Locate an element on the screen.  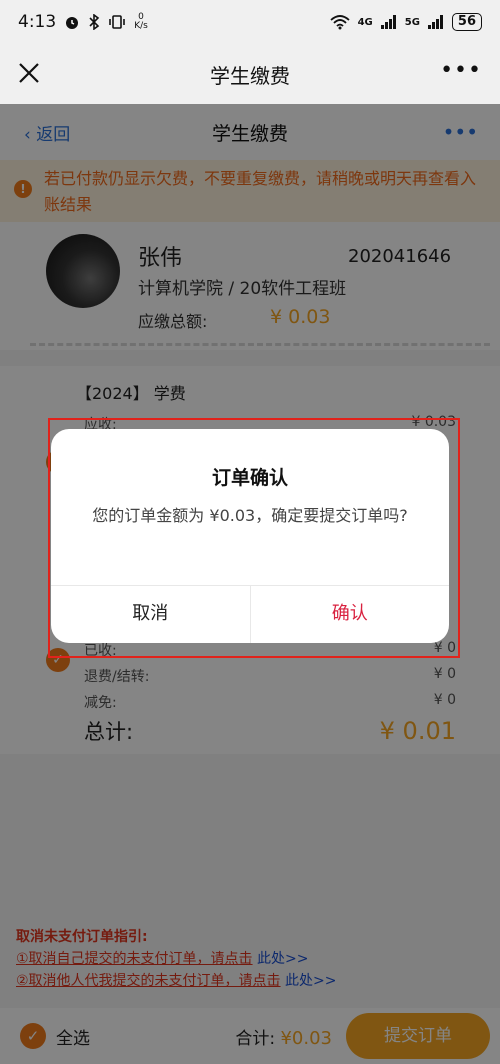
app-title: 学生缴费 is located at coordinates (250, 75).